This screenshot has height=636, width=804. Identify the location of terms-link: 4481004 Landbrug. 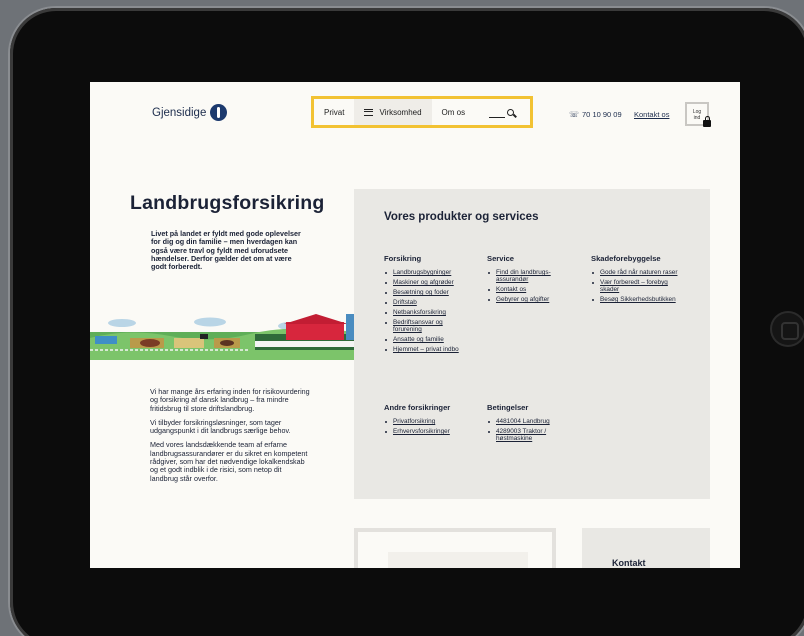
(526, 421).